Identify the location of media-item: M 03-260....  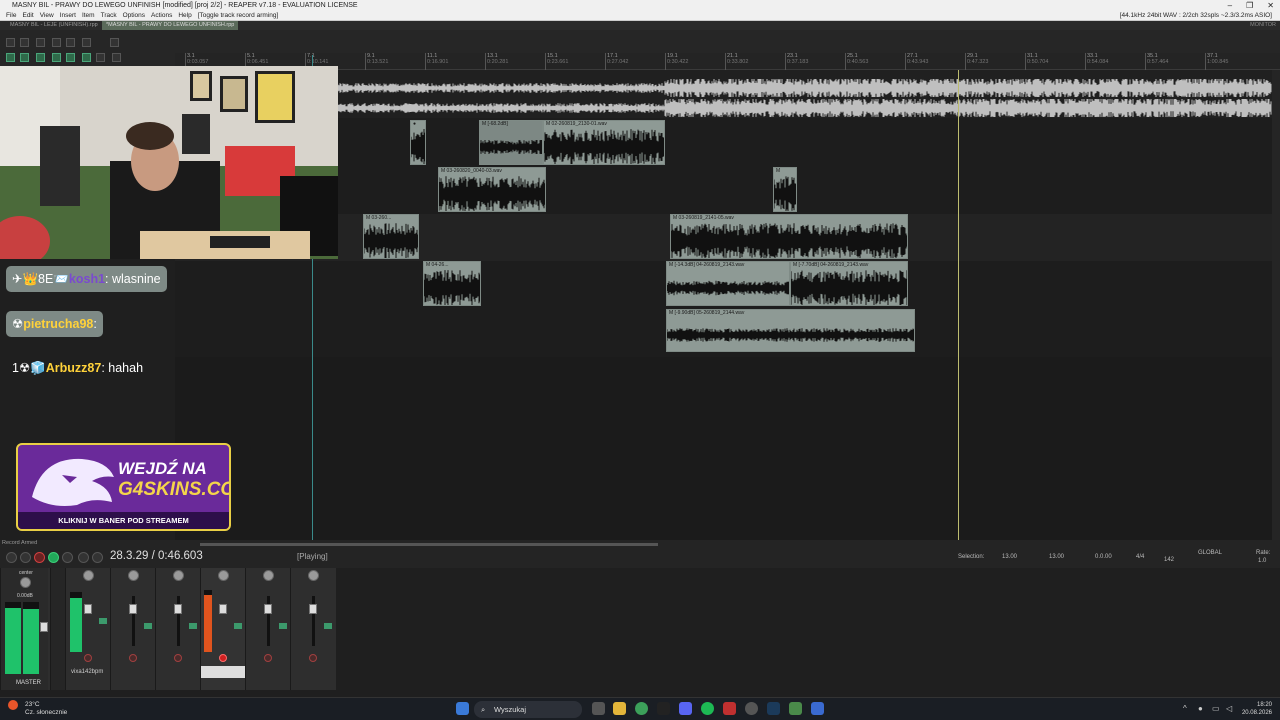
(391, 236).